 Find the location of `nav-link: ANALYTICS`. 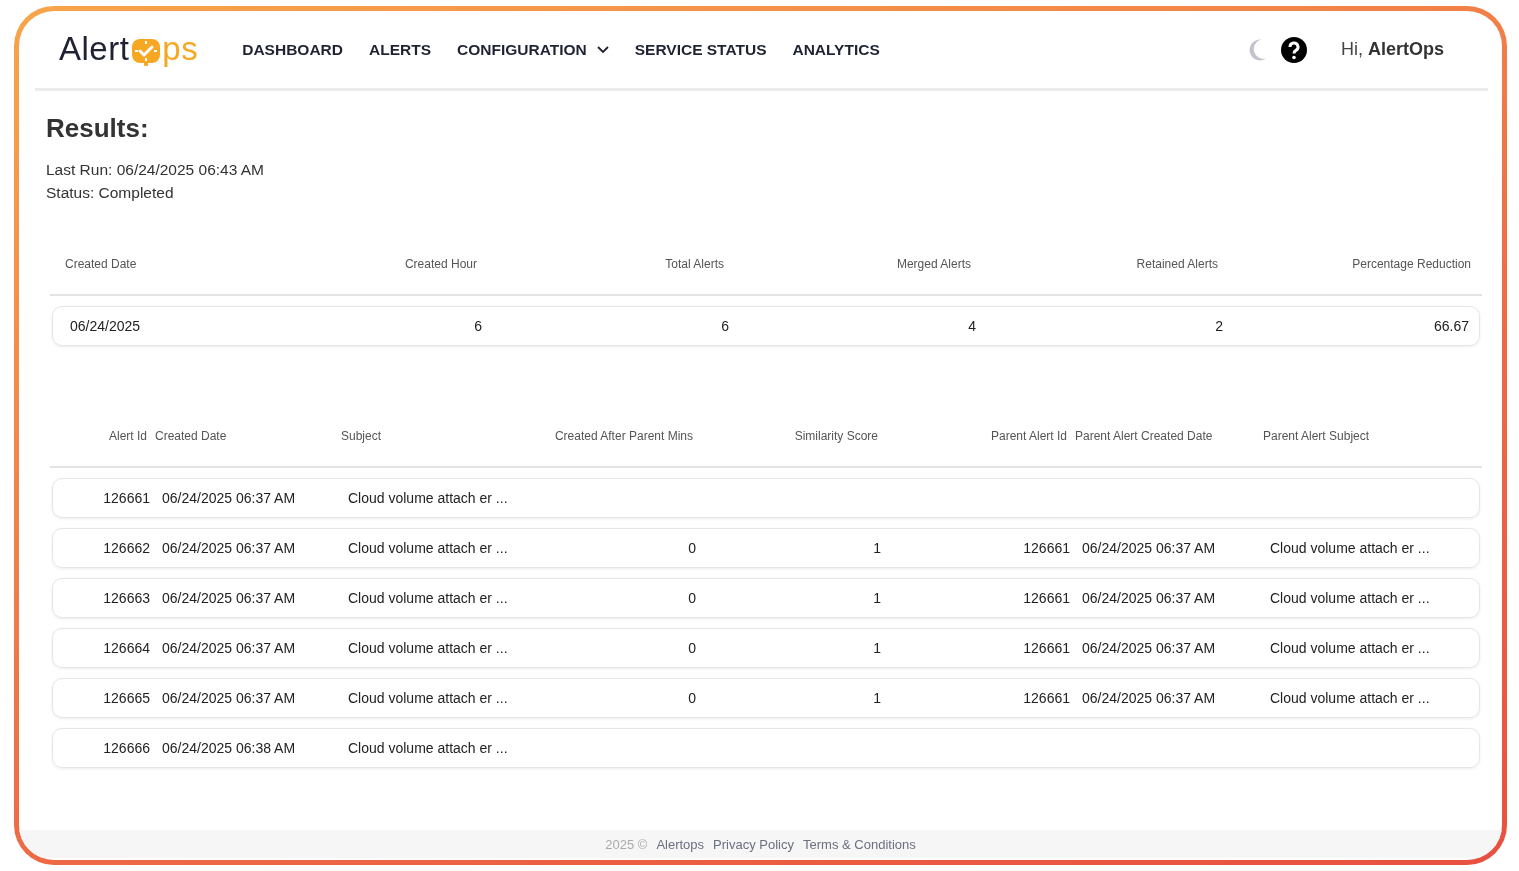

nav-link: ANALYTICS is located at coordinates (836, 49).